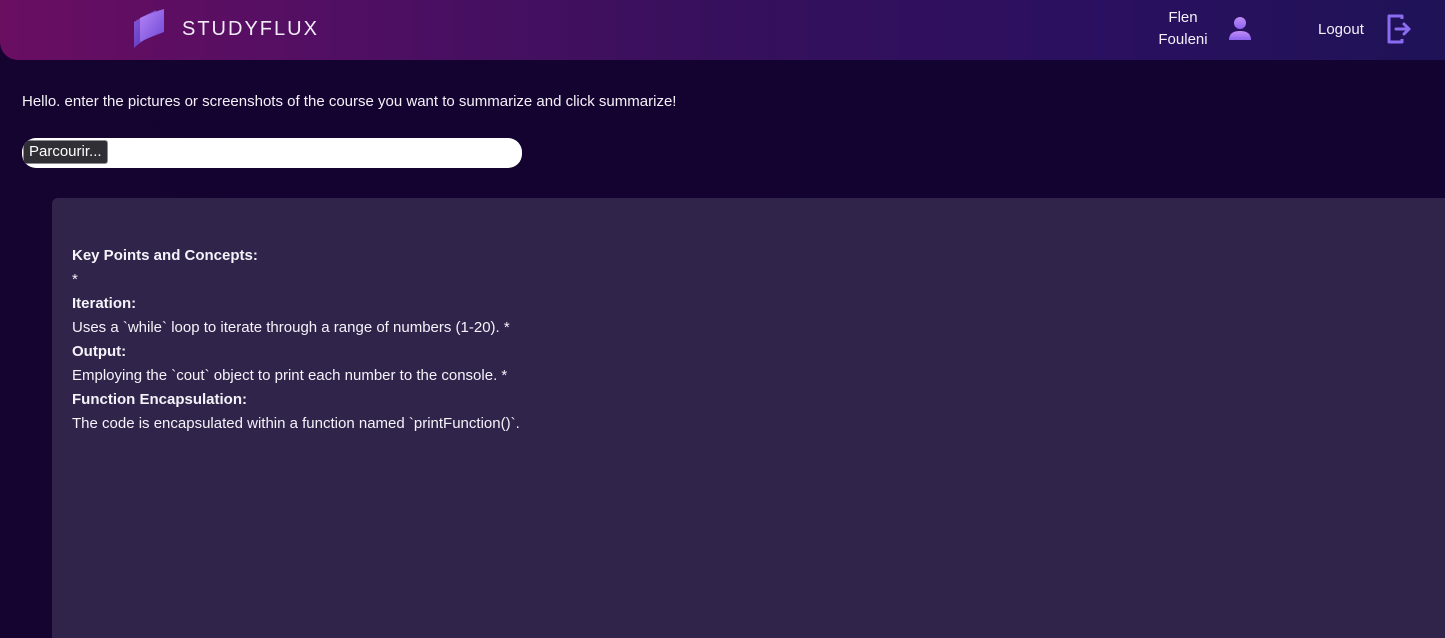 The height and width of the screenshot is (638, 1445). Describe the element at coordinates (1365, 29) in the screenshot. I see `logout-button: Logout` at that location.